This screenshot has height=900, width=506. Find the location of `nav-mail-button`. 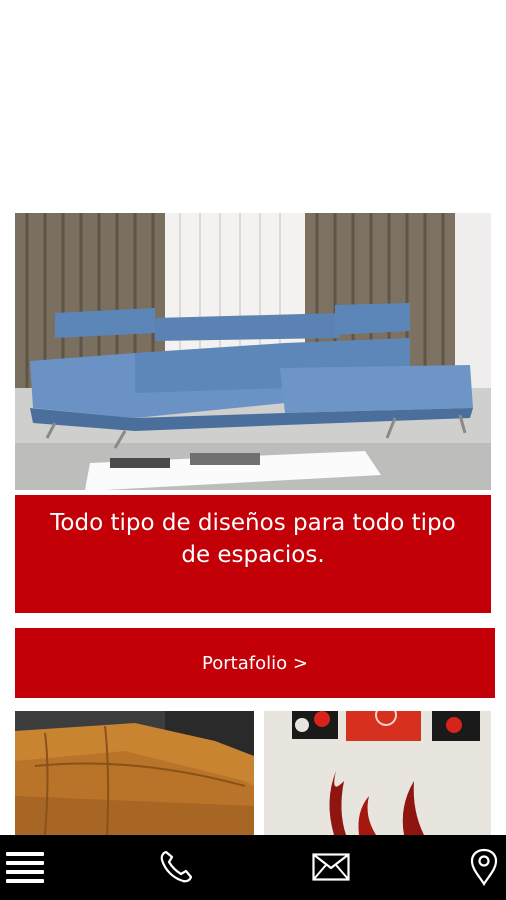

nav-mail-button is located at coordinates (331, 867).